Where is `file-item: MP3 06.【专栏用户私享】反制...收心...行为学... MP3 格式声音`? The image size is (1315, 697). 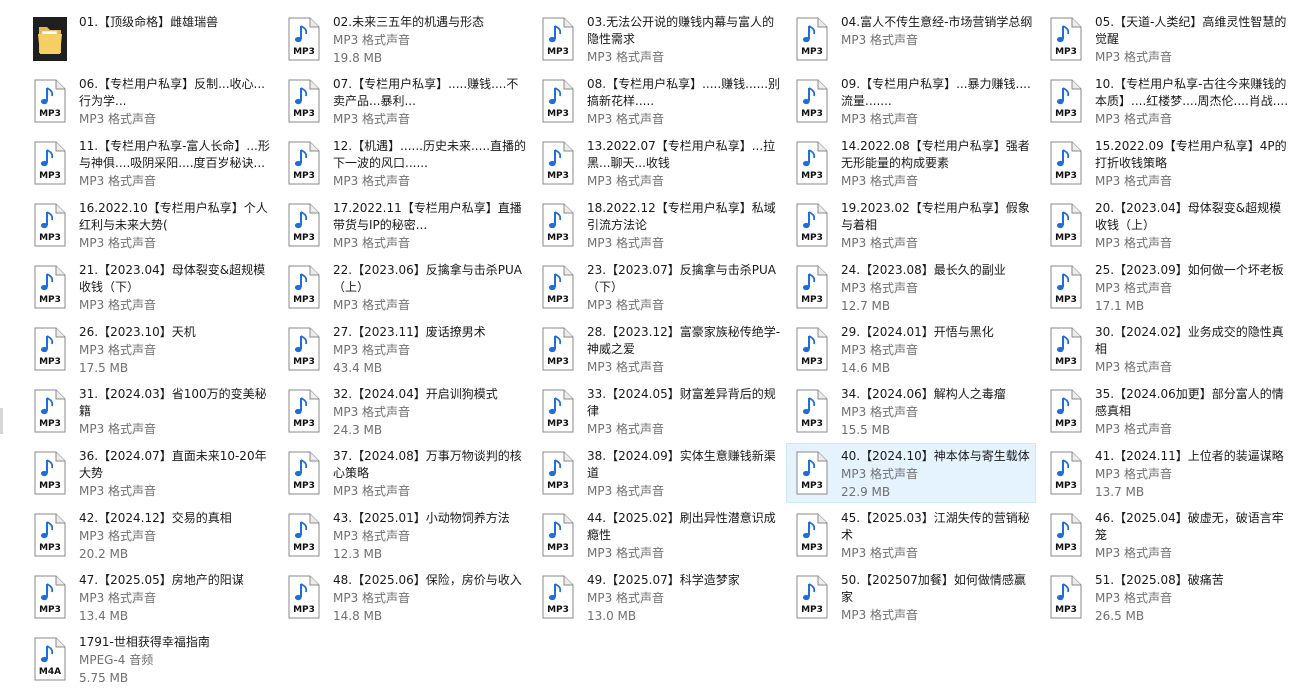
file-item: MP3 06.【专栏用户私享】反制...收心...行为学... MP3 格式声音 is located at coordinates (149, 101).